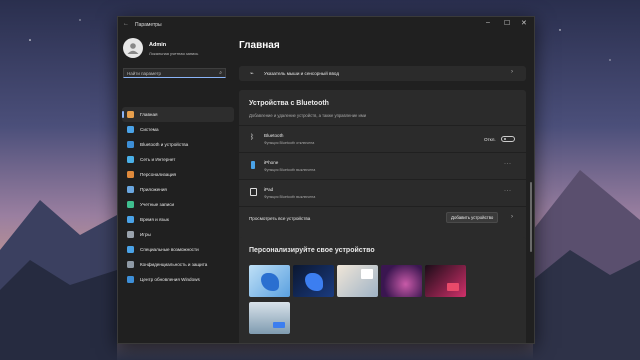 The height and width of the screenshot is (360, 640). What do you see at coordinates (130, 174) in the screenshot?
I see `brush-icon` at bounding box center [130, 174].